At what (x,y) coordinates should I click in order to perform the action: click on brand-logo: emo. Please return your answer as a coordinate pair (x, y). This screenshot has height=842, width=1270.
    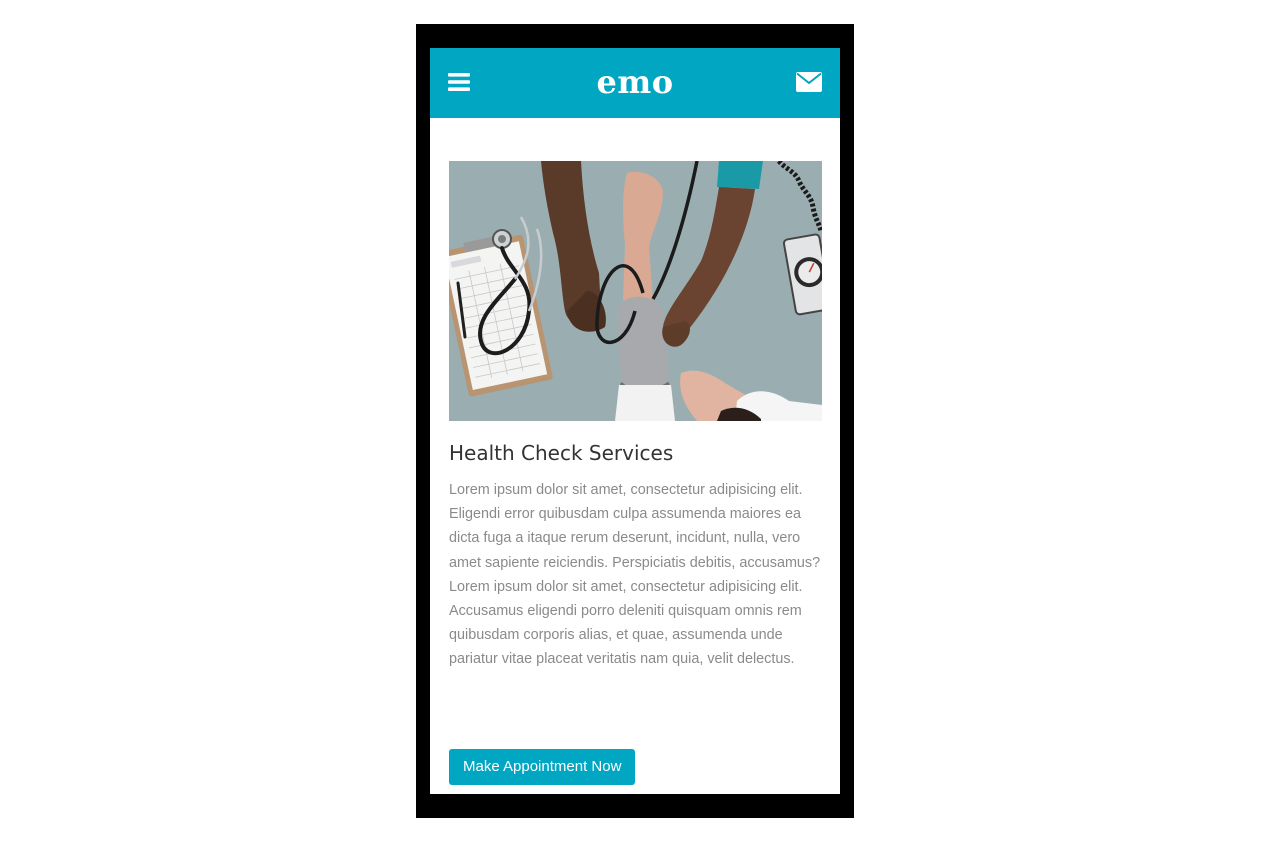
    Looking at the image, I should click on (635, 82).